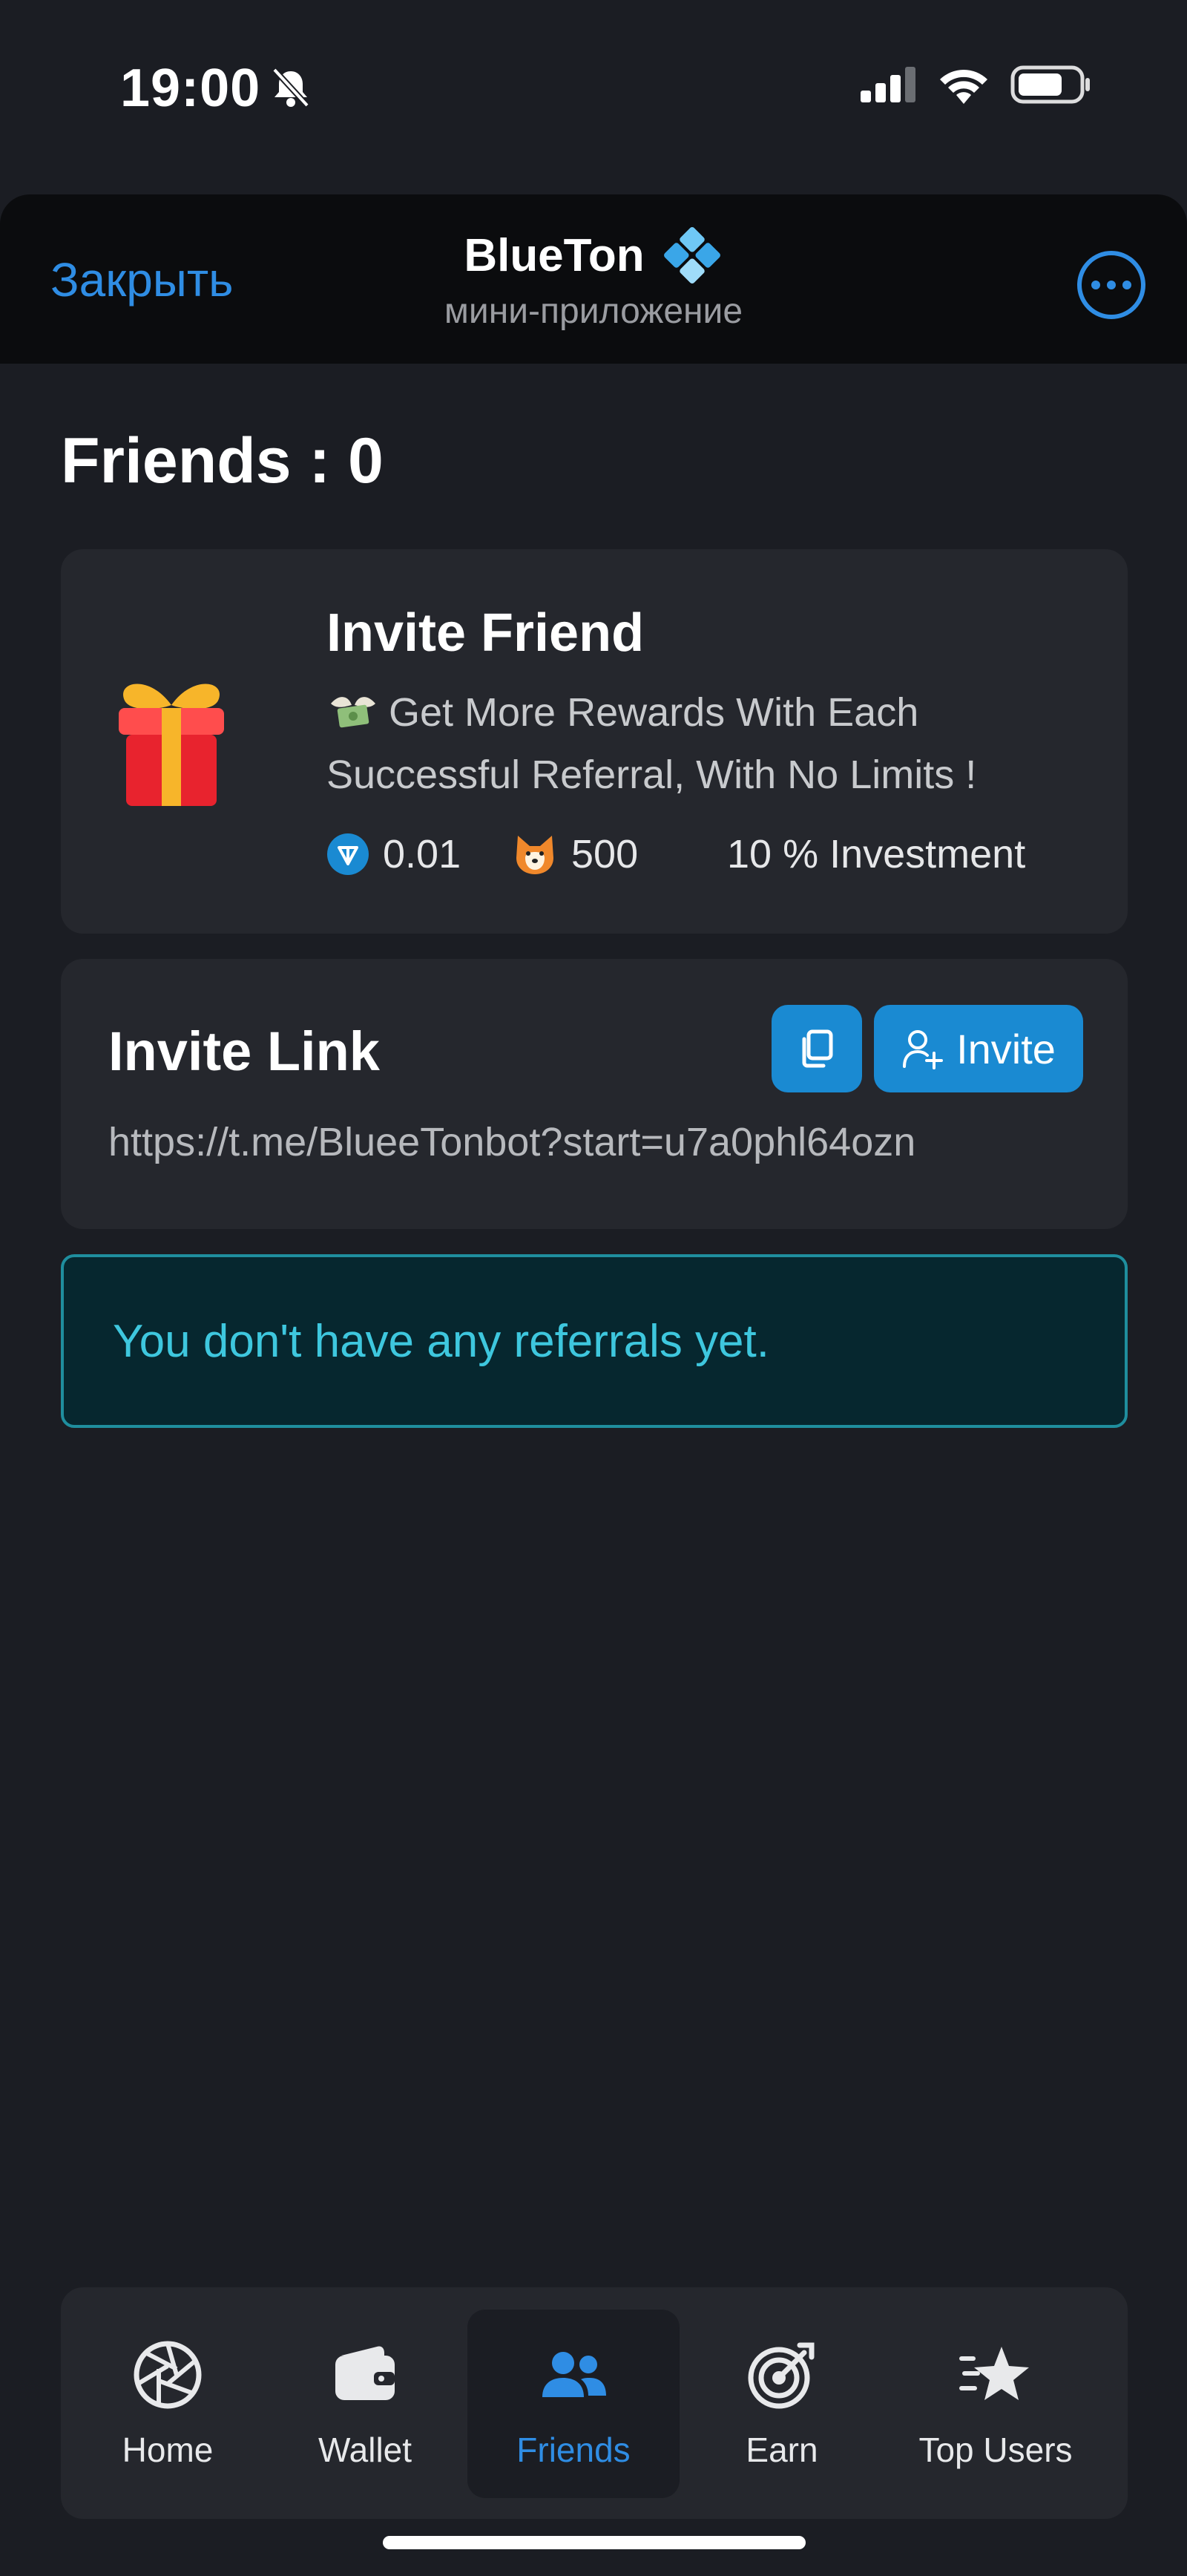 The image size is (1187, 2576). I want to click on user-plus-icon, so click(923, 1049).